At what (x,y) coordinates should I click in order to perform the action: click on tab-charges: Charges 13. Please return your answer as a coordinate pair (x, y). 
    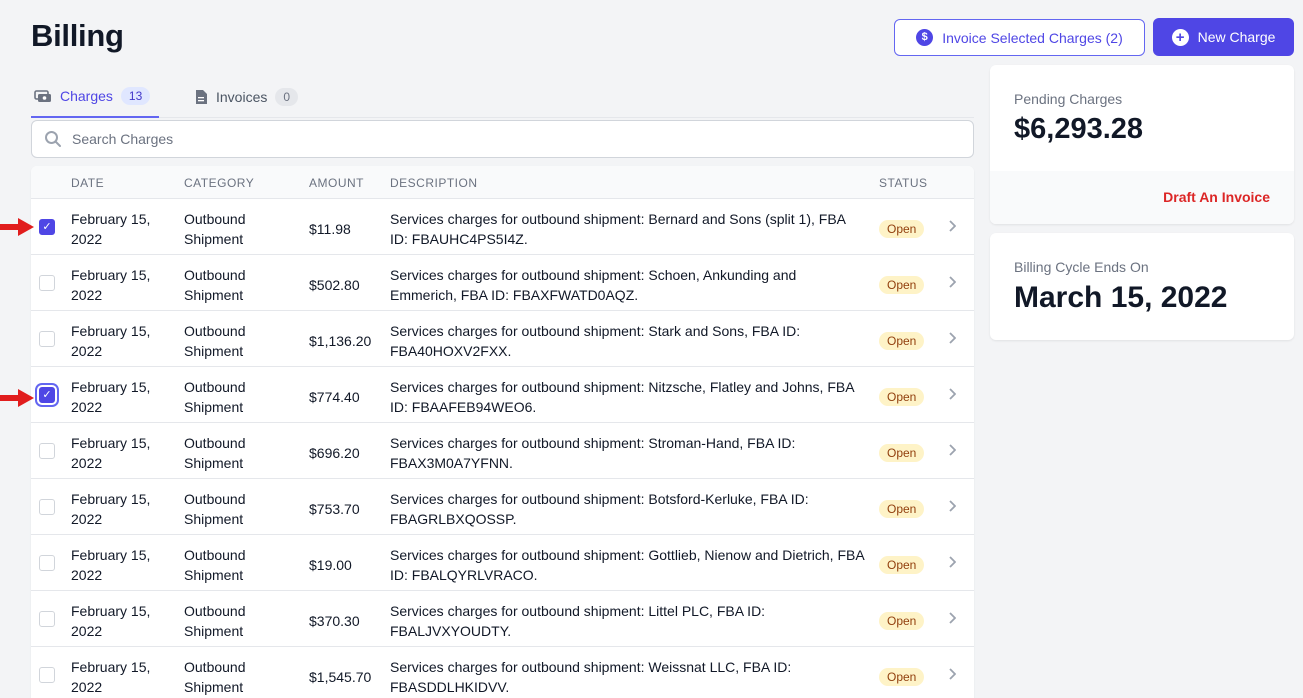
    Looking at the image, I should click on (95, 97).